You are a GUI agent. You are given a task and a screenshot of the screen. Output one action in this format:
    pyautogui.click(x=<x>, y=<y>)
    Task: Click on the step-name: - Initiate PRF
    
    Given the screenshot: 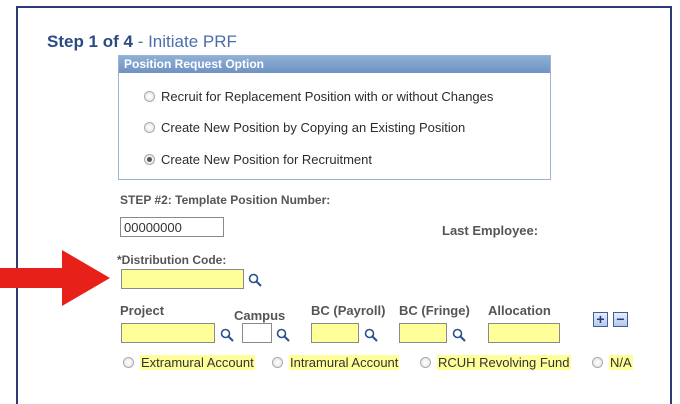 What is the action you would take?
    pyautogui.click(x=184, y=41)
    